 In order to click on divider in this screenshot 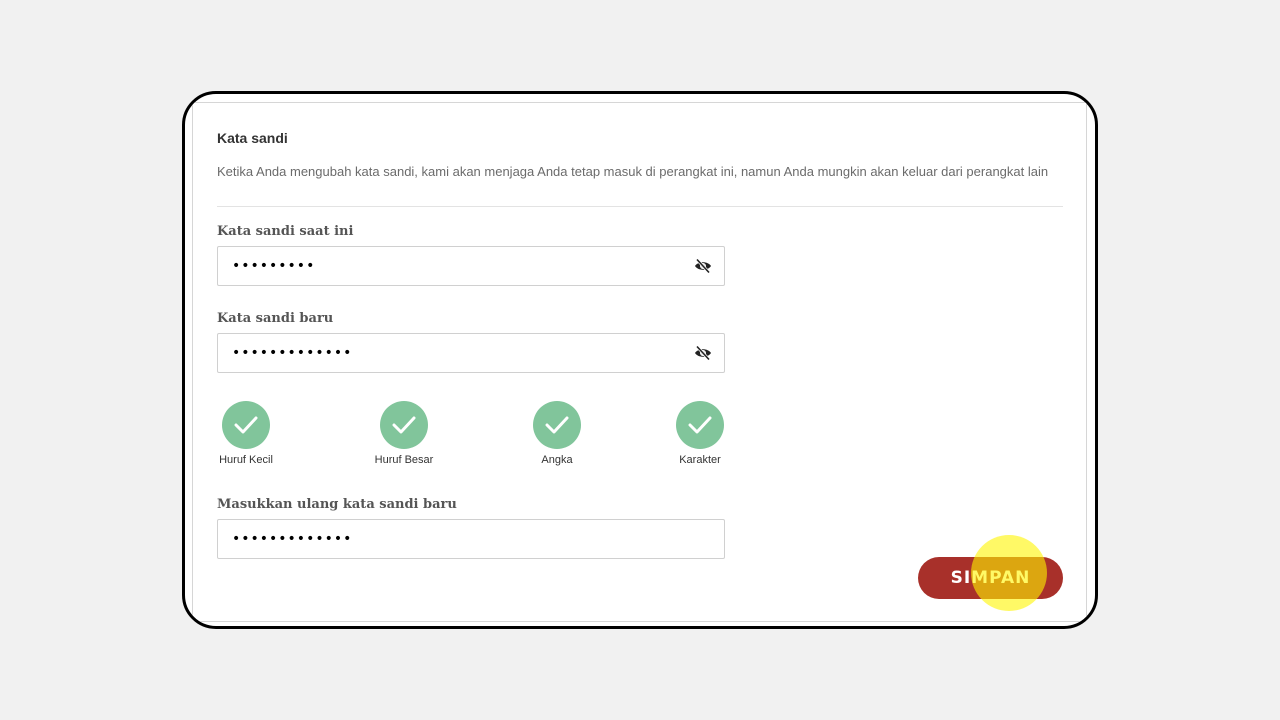, I will do `click(640, 206)`.